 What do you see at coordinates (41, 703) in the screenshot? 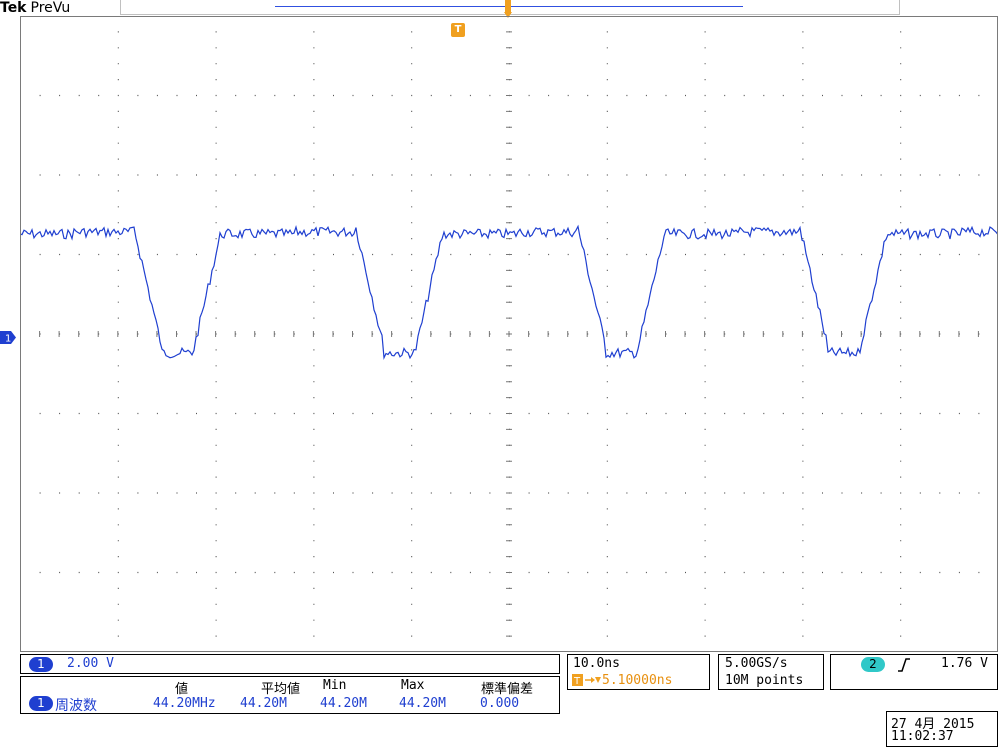
I see `measurement-channel-badge: 1` at bounding box center [41, 703].